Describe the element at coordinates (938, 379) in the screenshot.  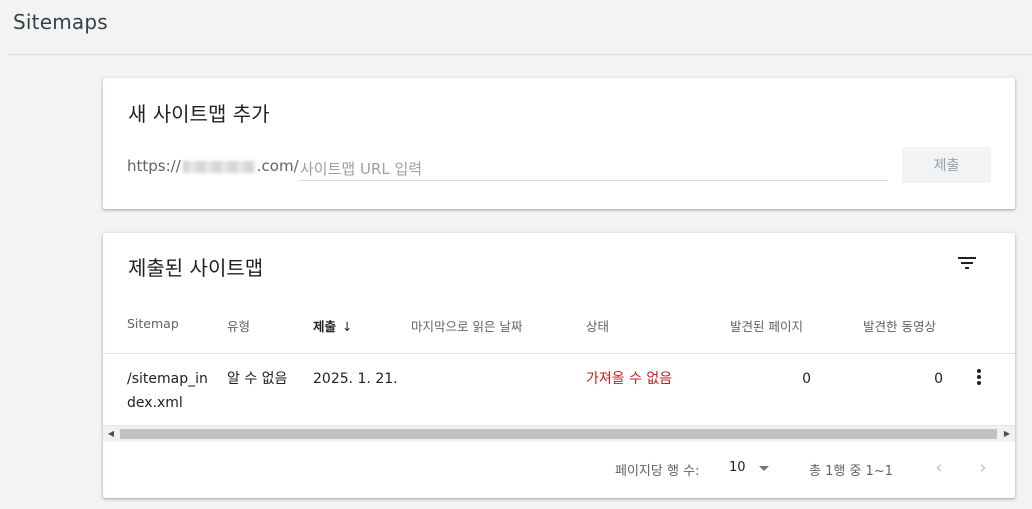
I see `cell-videos: 0` at that location.